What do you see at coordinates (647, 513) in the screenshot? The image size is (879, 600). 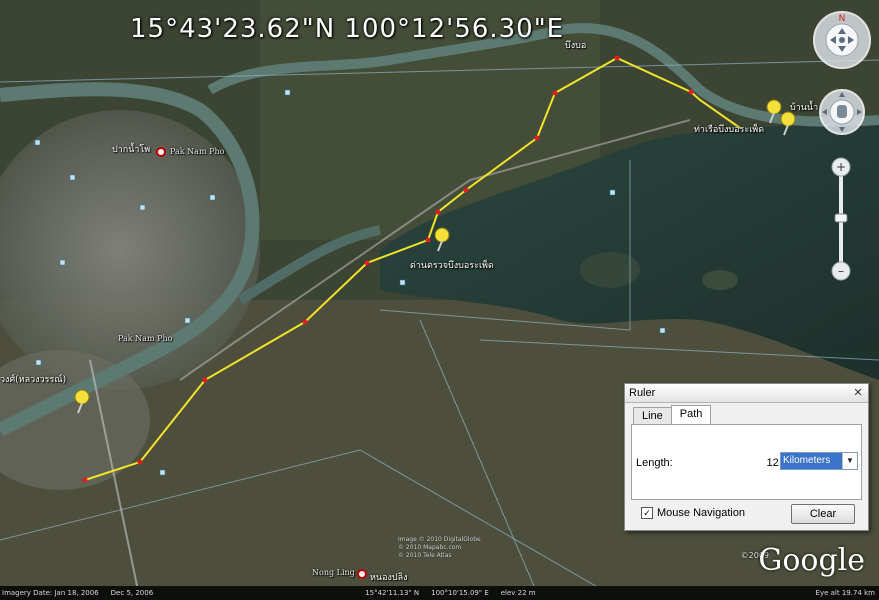 I see `mouse-navigation-checkbox: ✓` at bounding box center [647, 513].